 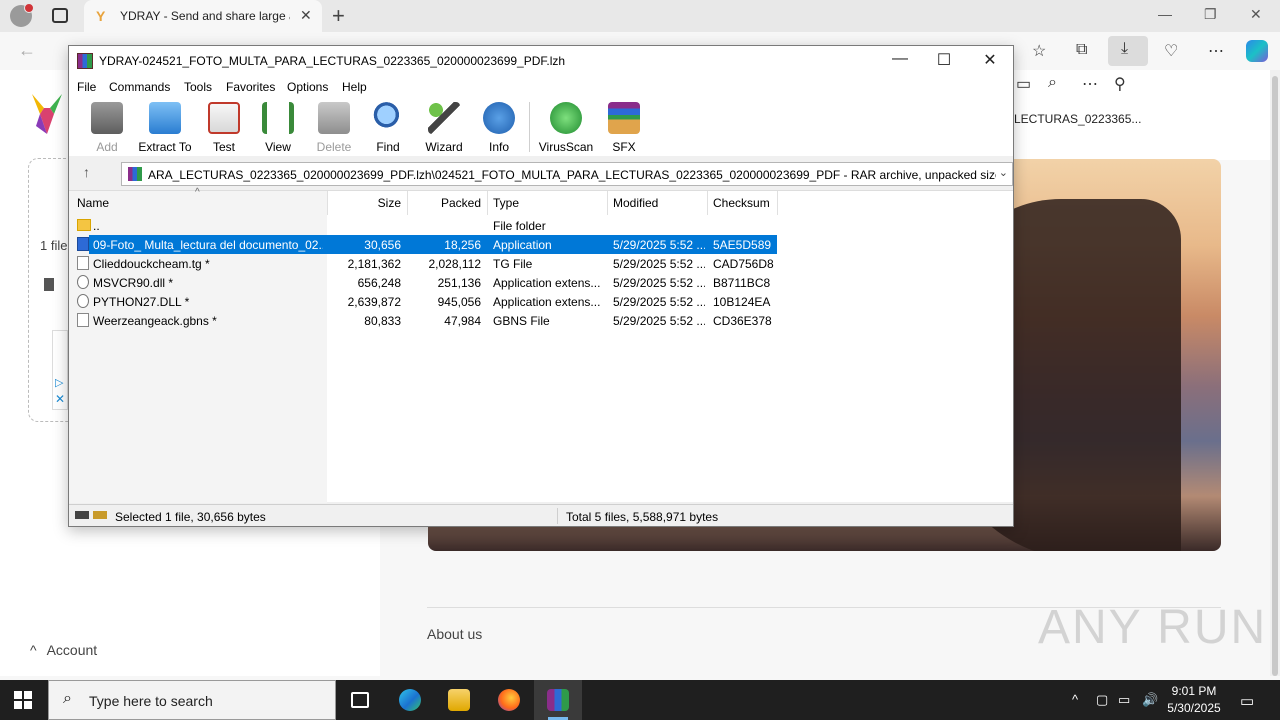 I want to click on about-us-link: About us, so click(x=454, y=634).